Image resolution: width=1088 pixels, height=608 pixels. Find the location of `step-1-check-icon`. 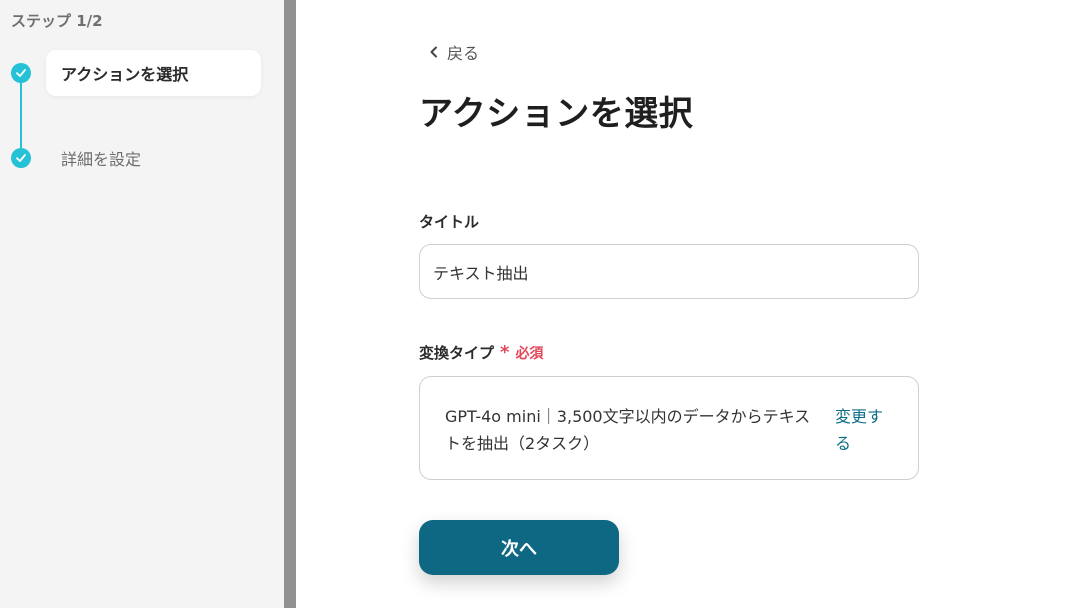

step-1-check-icon is located at coordinates (21, 73).